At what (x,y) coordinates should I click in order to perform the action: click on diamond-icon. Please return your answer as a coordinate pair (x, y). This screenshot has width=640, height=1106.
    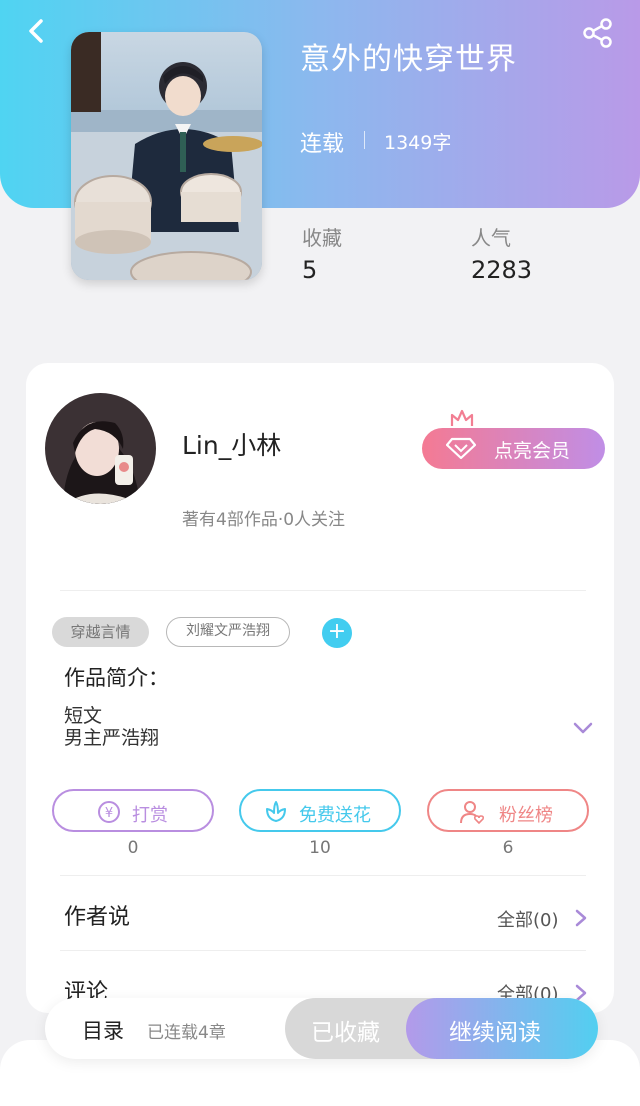
    Looking at the image, I should click on (461, 448).